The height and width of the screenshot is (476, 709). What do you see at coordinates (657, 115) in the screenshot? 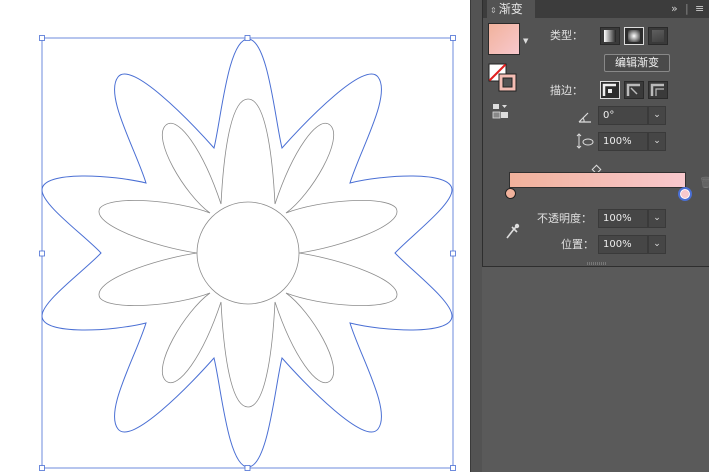
I see `angle-dropdown-chevron-down-icon: ⌄` at bounding box center [657, 115].